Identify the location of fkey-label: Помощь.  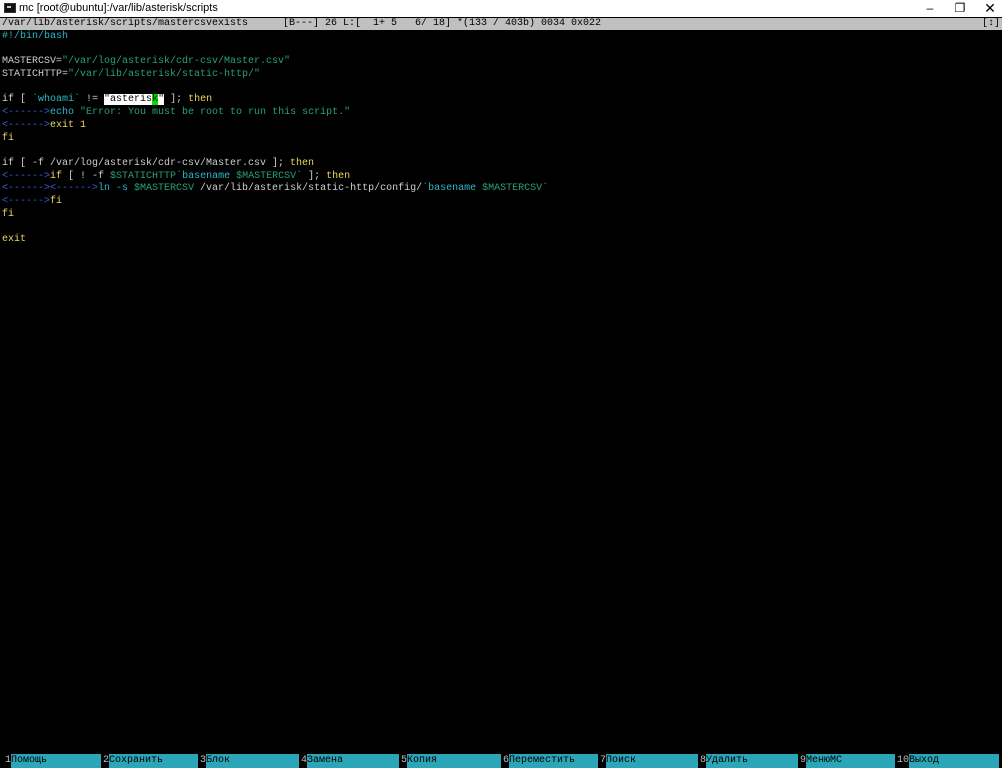
(56, 761).